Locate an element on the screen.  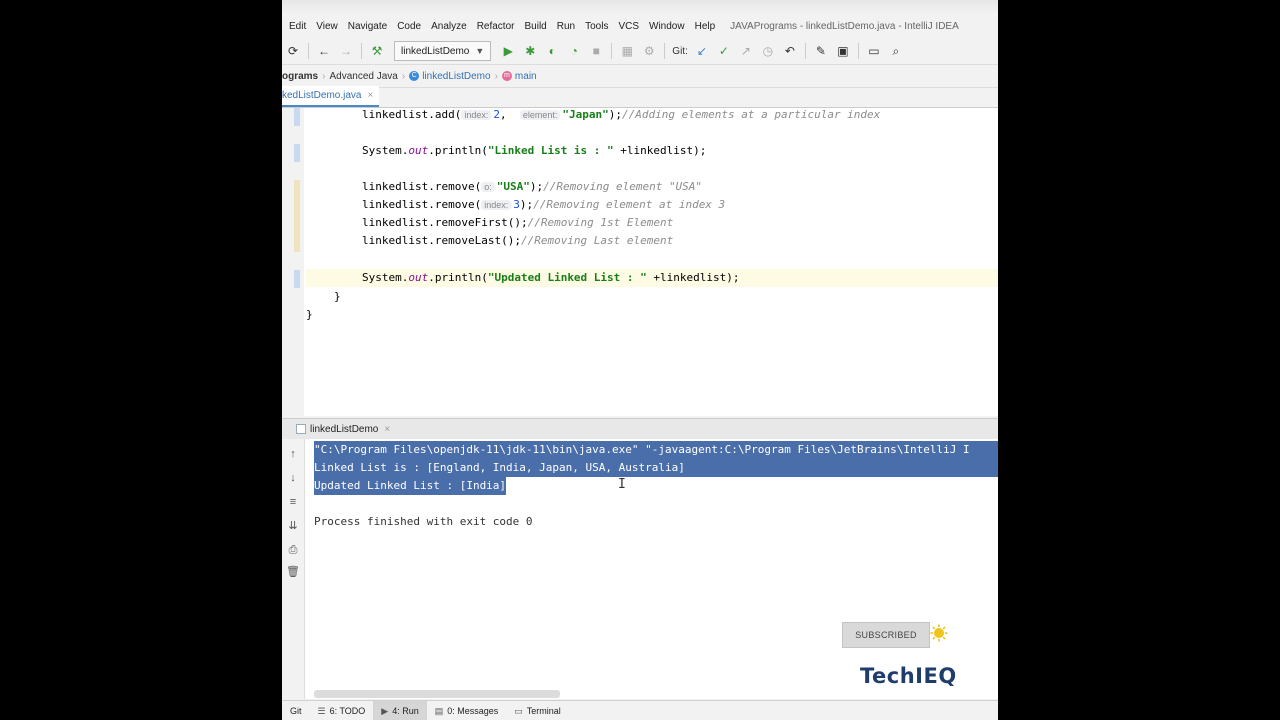
text-cursor-icon: I is located at coordinates (622, 484).